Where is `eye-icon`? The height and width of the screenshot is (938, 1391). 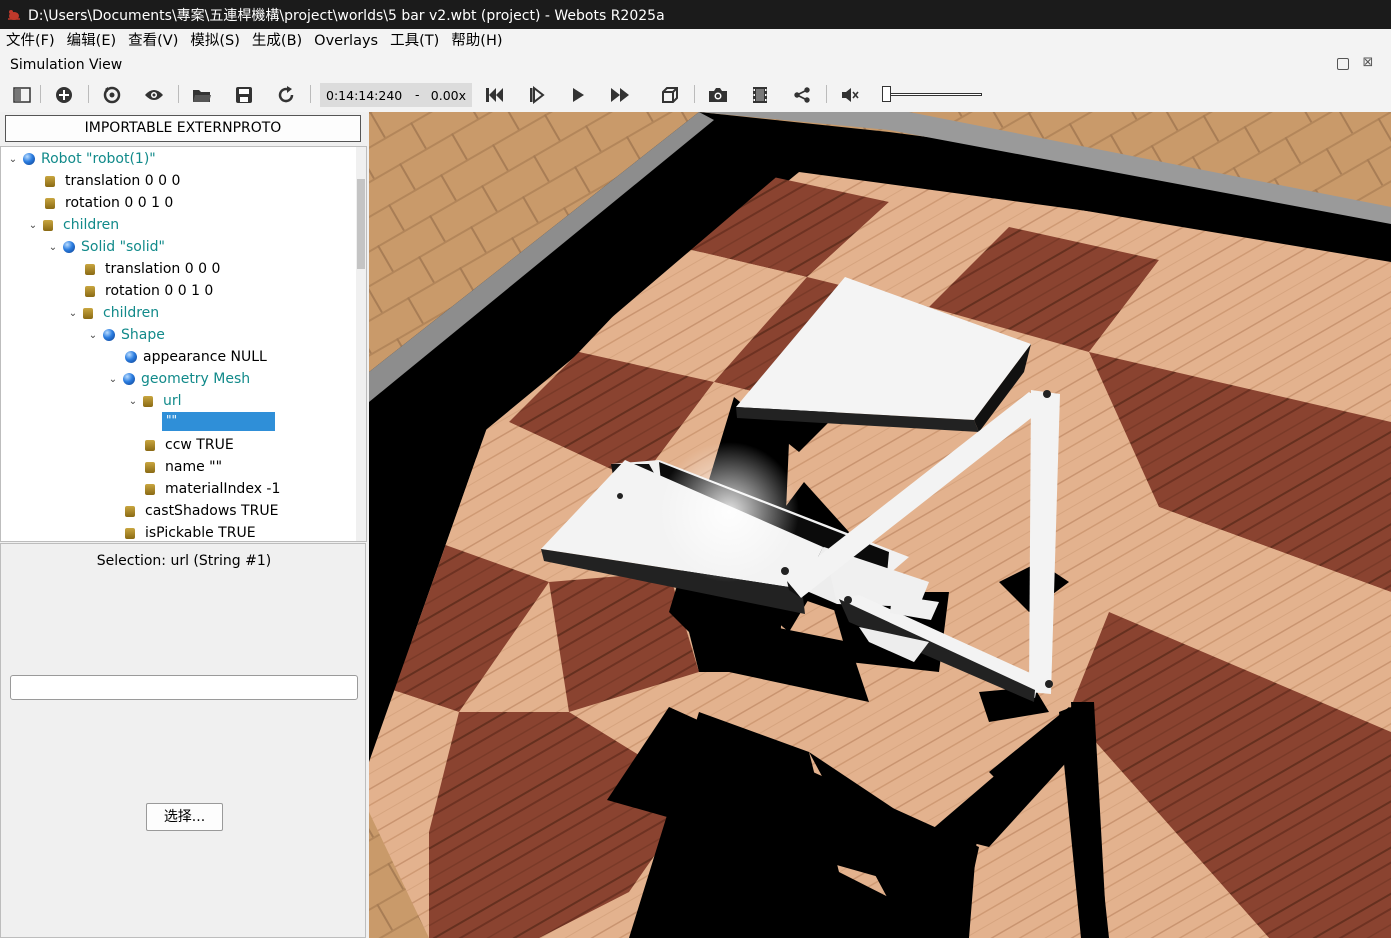 eye-icon is located at coordinates (154, 95).